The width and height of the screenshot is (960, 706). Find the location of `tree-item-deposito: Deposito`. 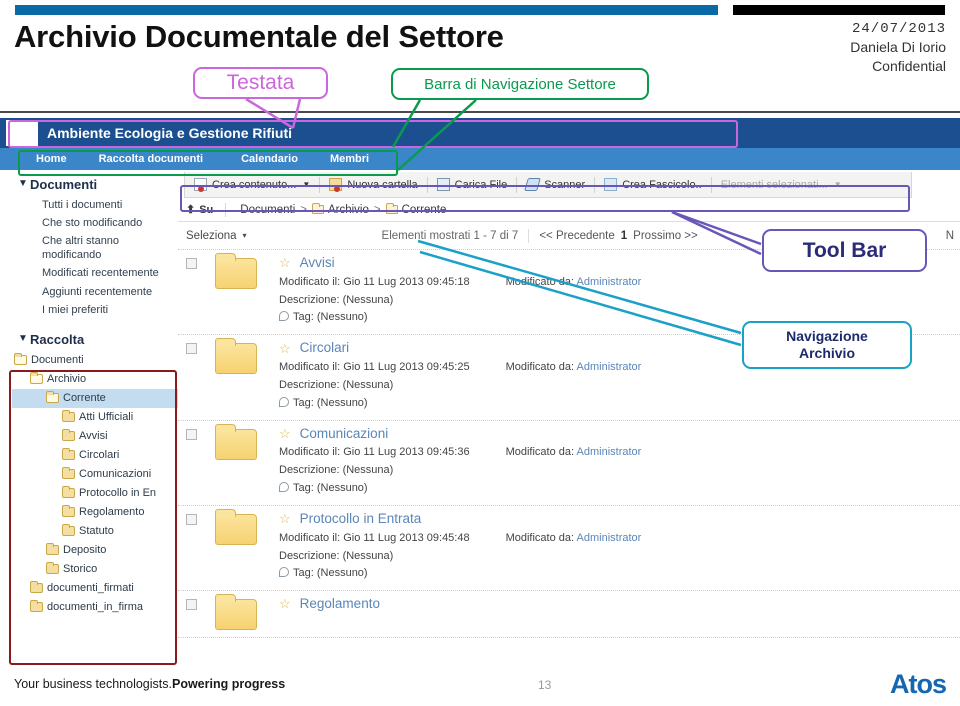

tree-item-deposito: Deposito is located at coordinates (95, 550).